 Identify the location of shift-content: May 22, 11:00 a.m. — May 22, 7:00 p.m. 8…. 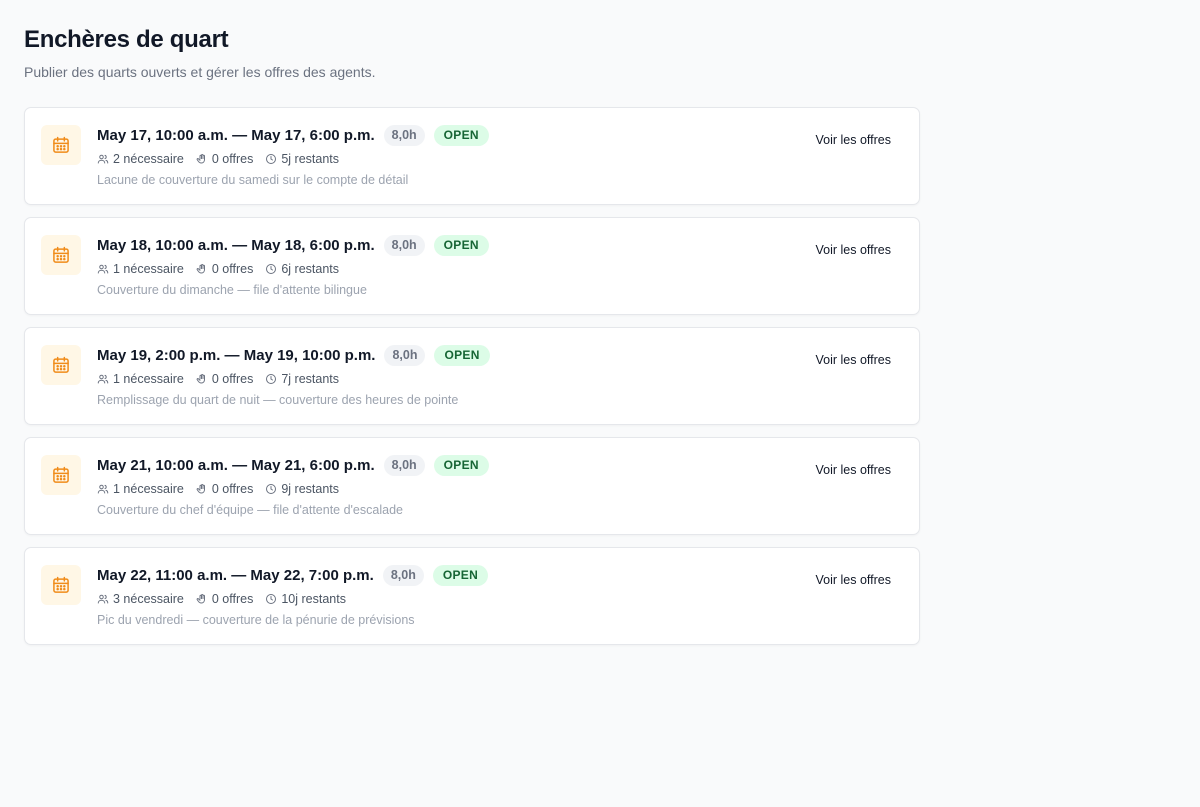
(408, 596).